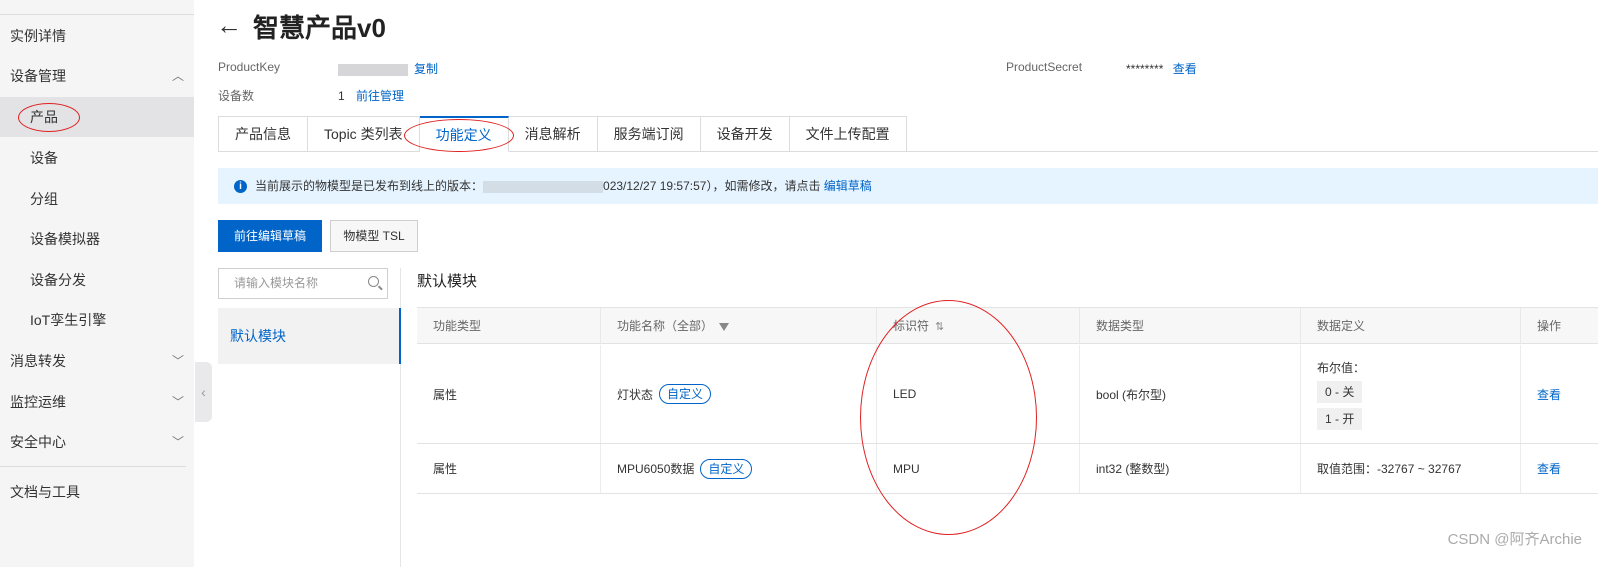  I want to click on sidebar-item-security-center: 安全中心 ﹀, so click(97, 442).